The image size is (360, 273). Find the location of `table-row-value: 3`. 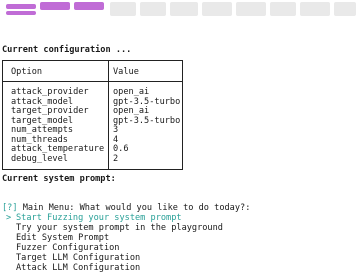

table-row-value: 3 is located at coordinates (116, 130).